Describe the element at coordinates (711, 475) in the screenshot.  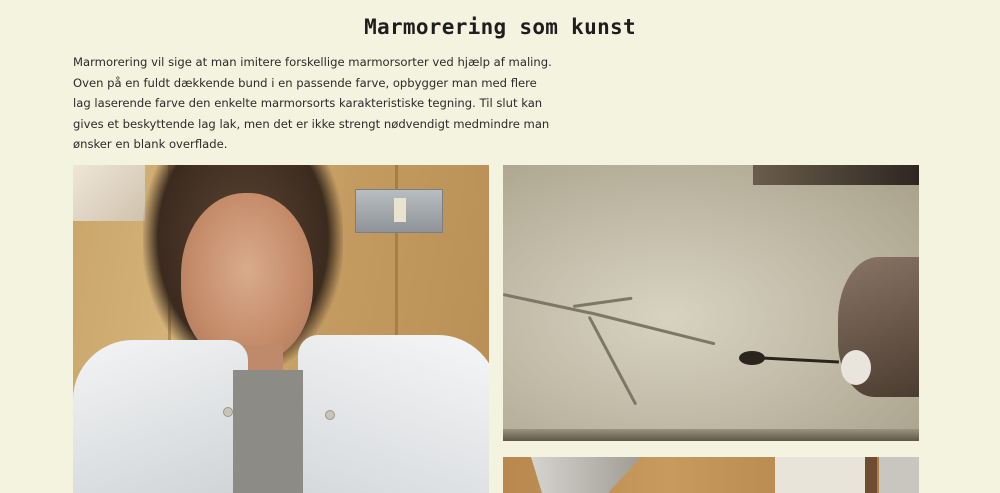
I see `gallery-photo-workshop` at that location.